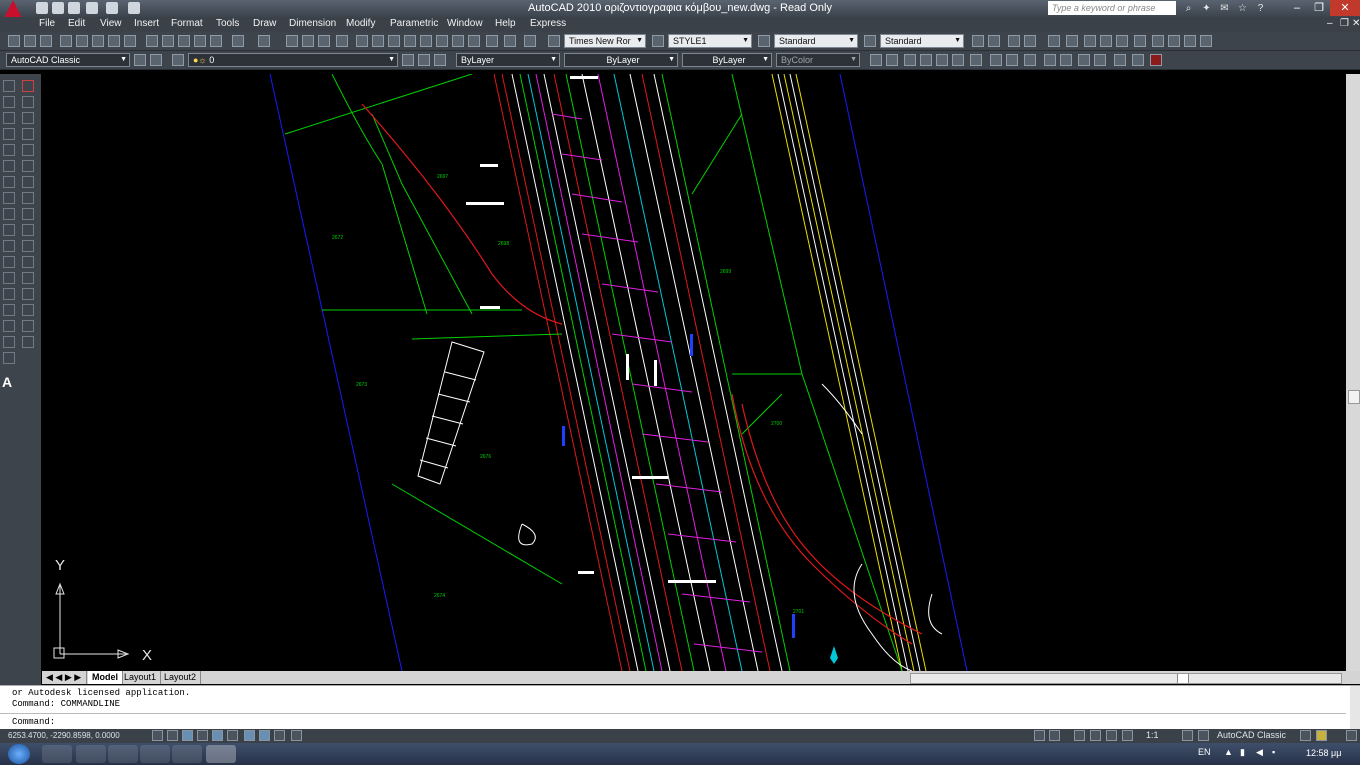 Image resolution: width=1360 pixels, height=765 pixels. Describe the element at coordinates (1355, 707) in the screenshot. I see `command-scrollbar` at that location.